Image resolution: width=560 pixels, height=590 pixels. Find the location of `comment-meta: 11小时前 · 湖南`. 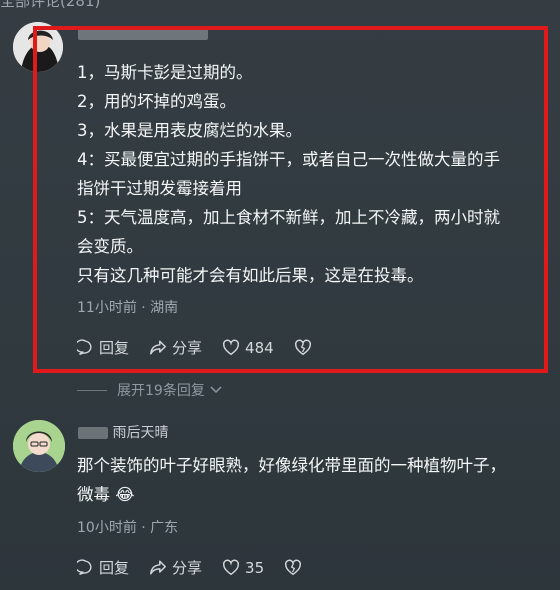

comment-meta: 11小时前 · 湖南 is located at coordinates (128, 308).